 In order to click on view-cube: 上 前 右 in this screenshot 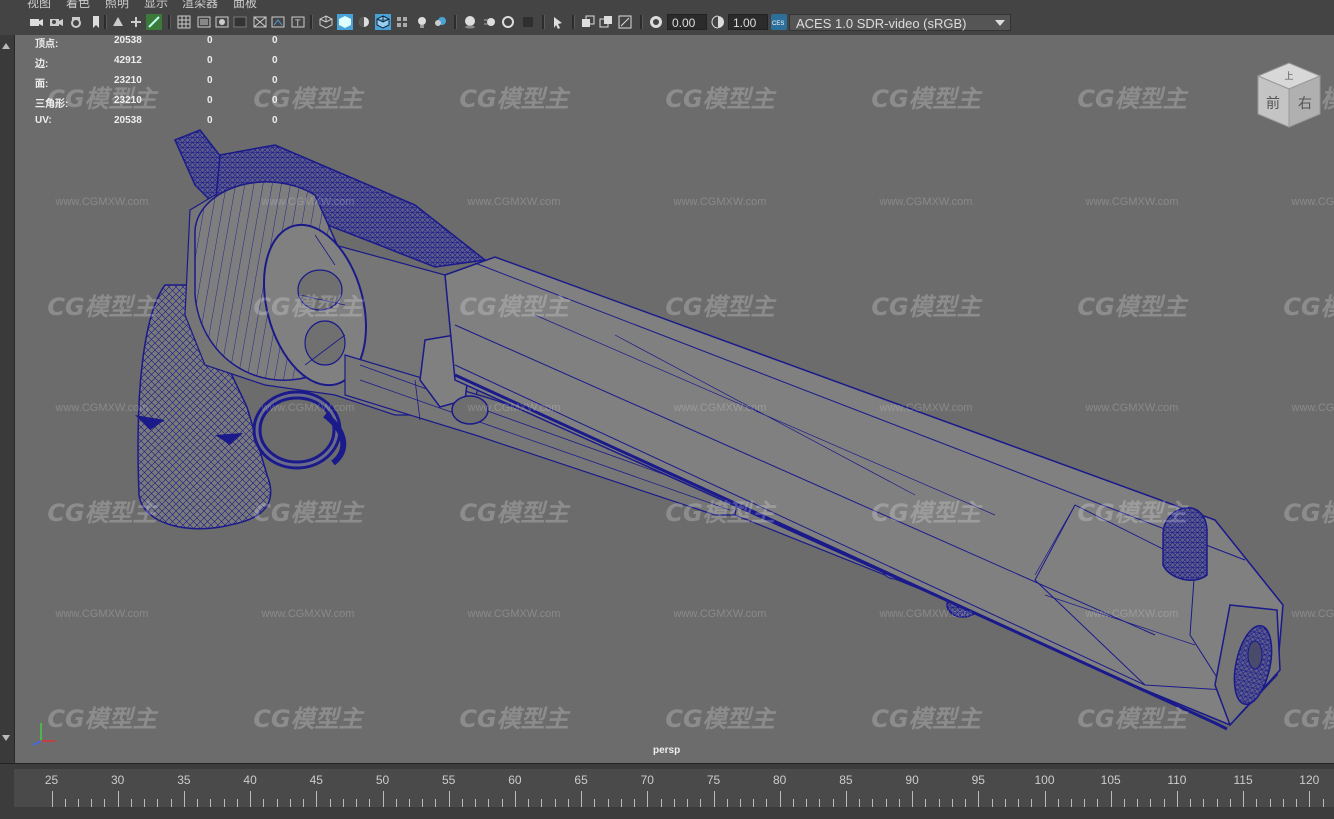, I will do `click(1289, 95)`.